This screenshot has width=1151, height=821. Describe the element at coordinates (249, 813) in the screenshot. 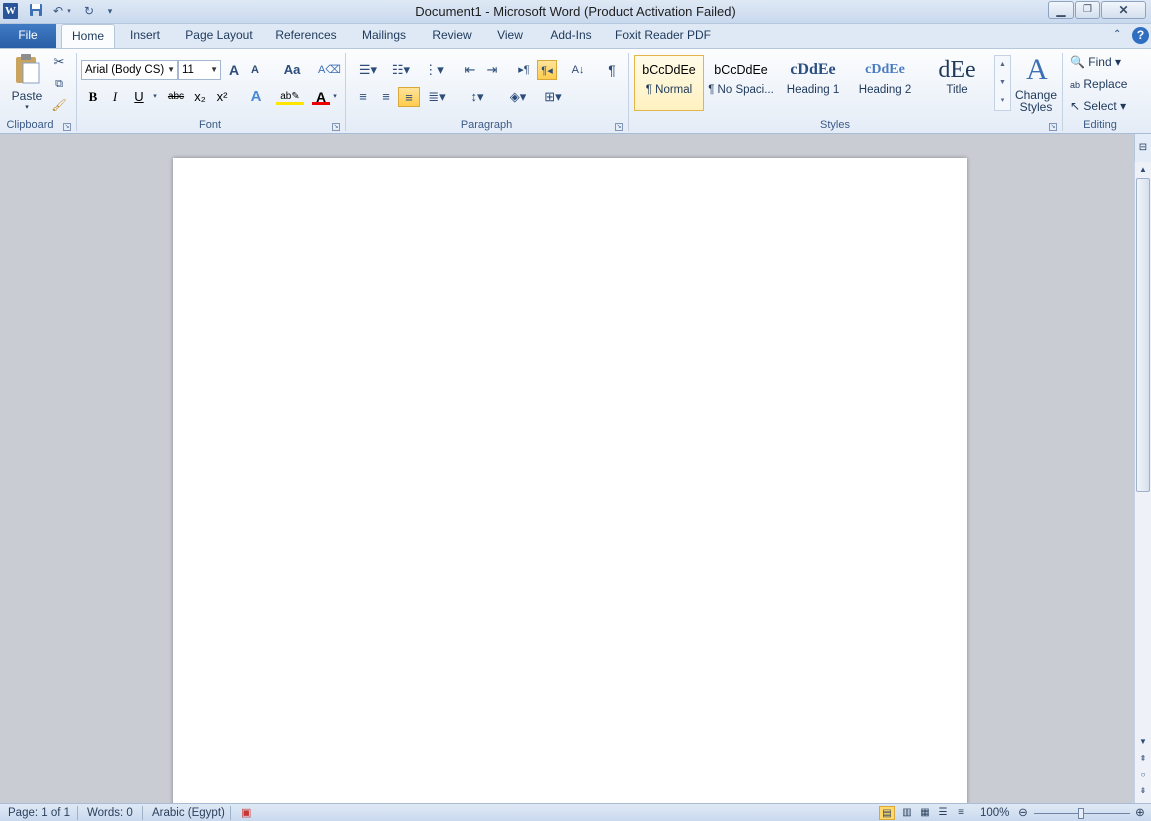

I see `macro-record-icon: ▣` at that location.